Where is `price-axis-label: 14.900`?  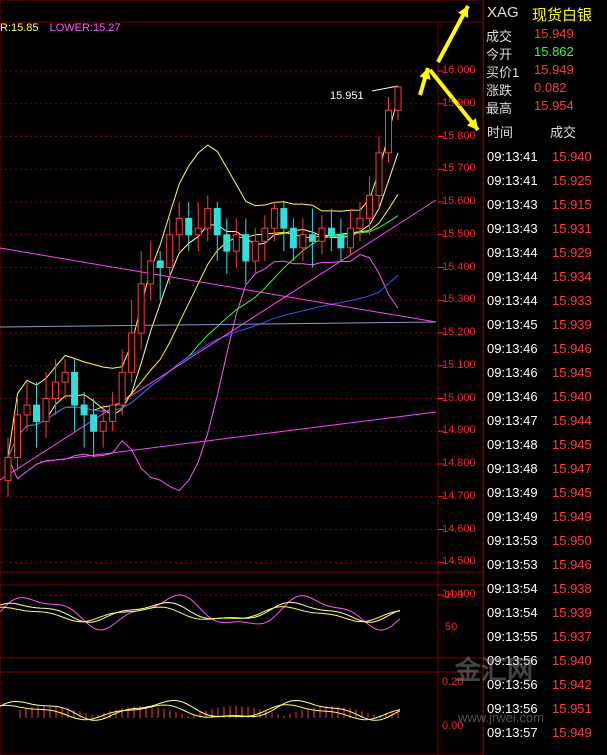
price-axis-label: 14.900 is located at coordinates (459, 430).